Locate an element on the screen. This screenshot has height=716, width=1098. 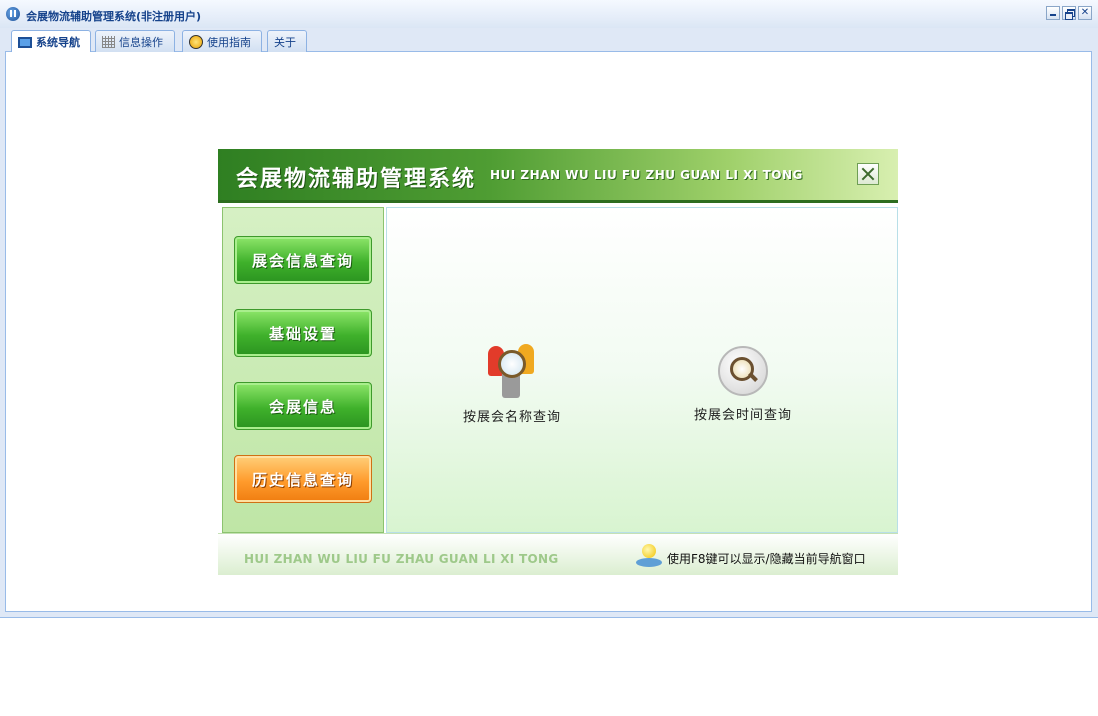
menu-label: 历史信息查询 is located at coordinates (302, 479).